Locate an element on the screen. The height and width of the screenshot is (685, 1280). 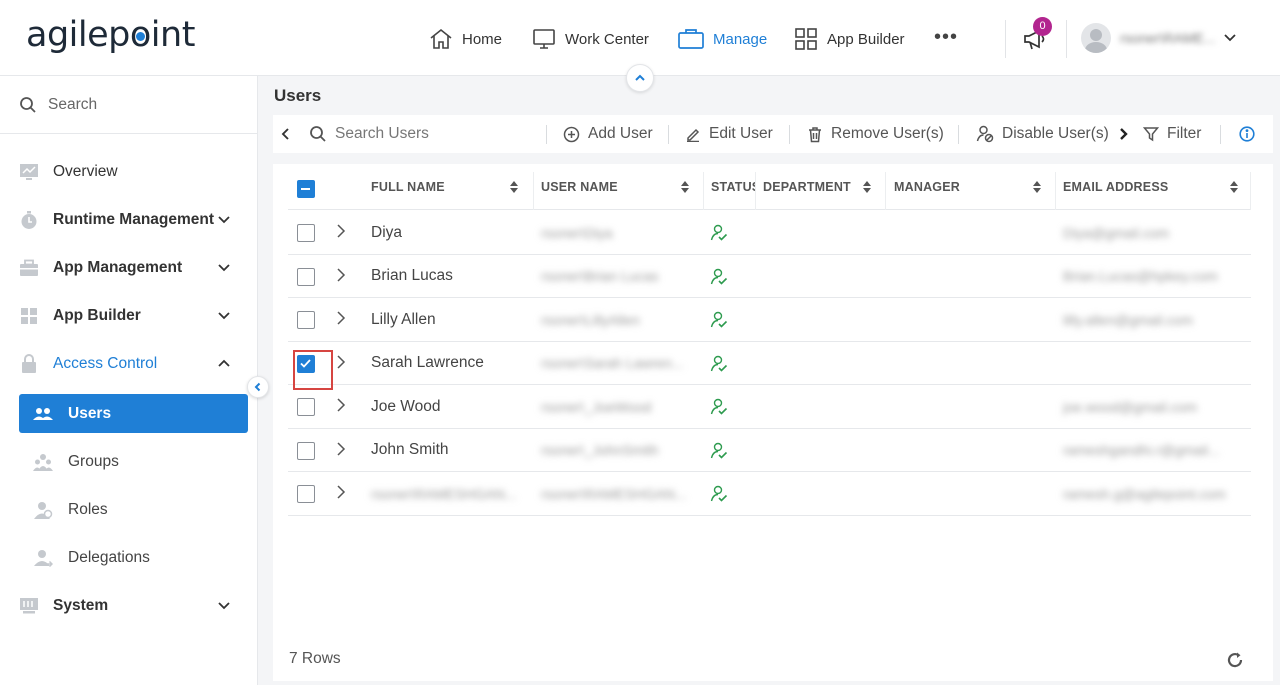
sidebar-item-label: Overview is located at coordinates (85, 171).